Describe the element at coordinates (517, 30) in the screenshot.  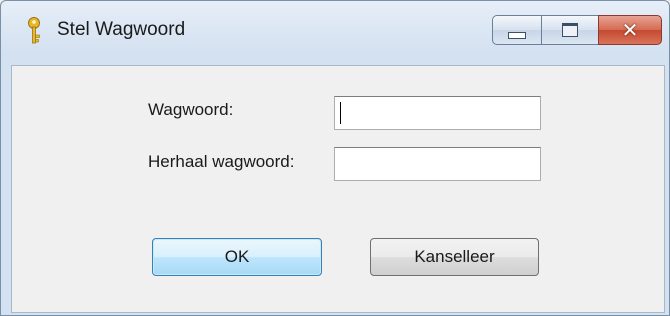
I see `minimize-button` at that location.